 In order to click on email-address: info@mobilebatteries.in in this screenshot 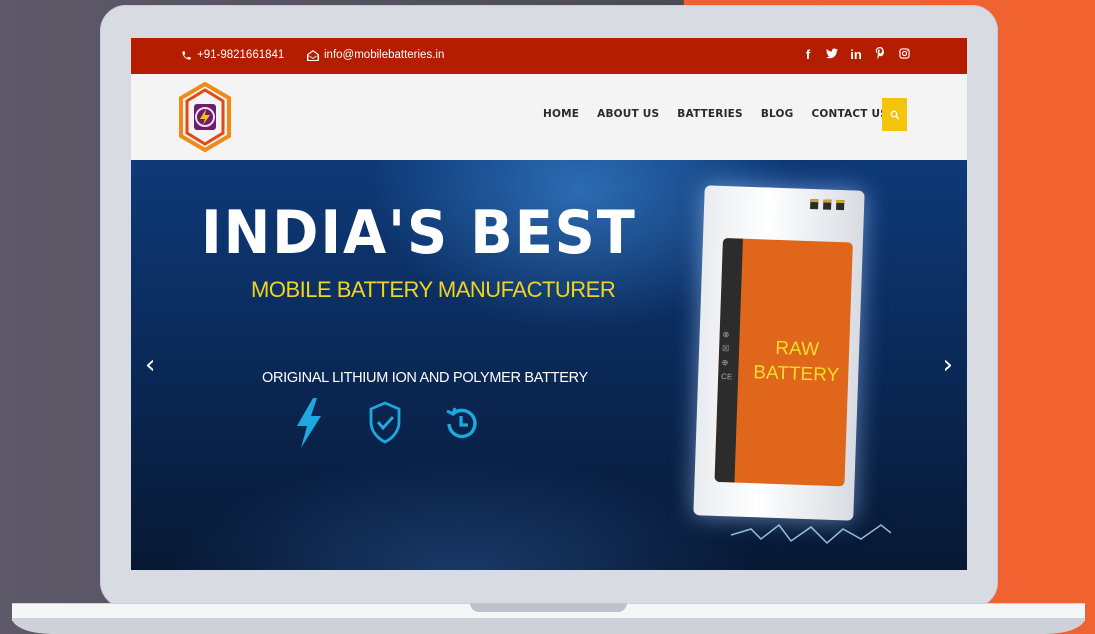, I will do `click(384, 55)`.